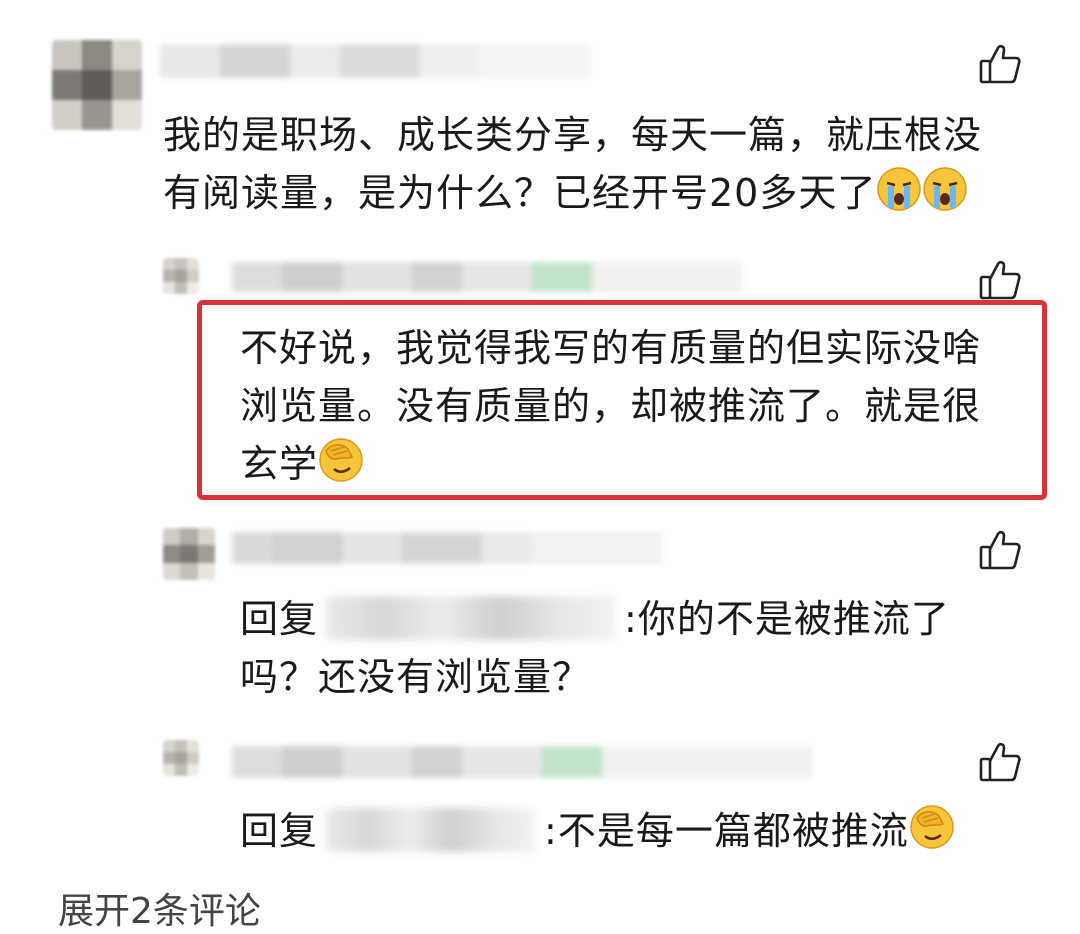  I want to click on comment-text-line: 有阅读量，是为什么？已经开号20多天了, so click(572, 196).